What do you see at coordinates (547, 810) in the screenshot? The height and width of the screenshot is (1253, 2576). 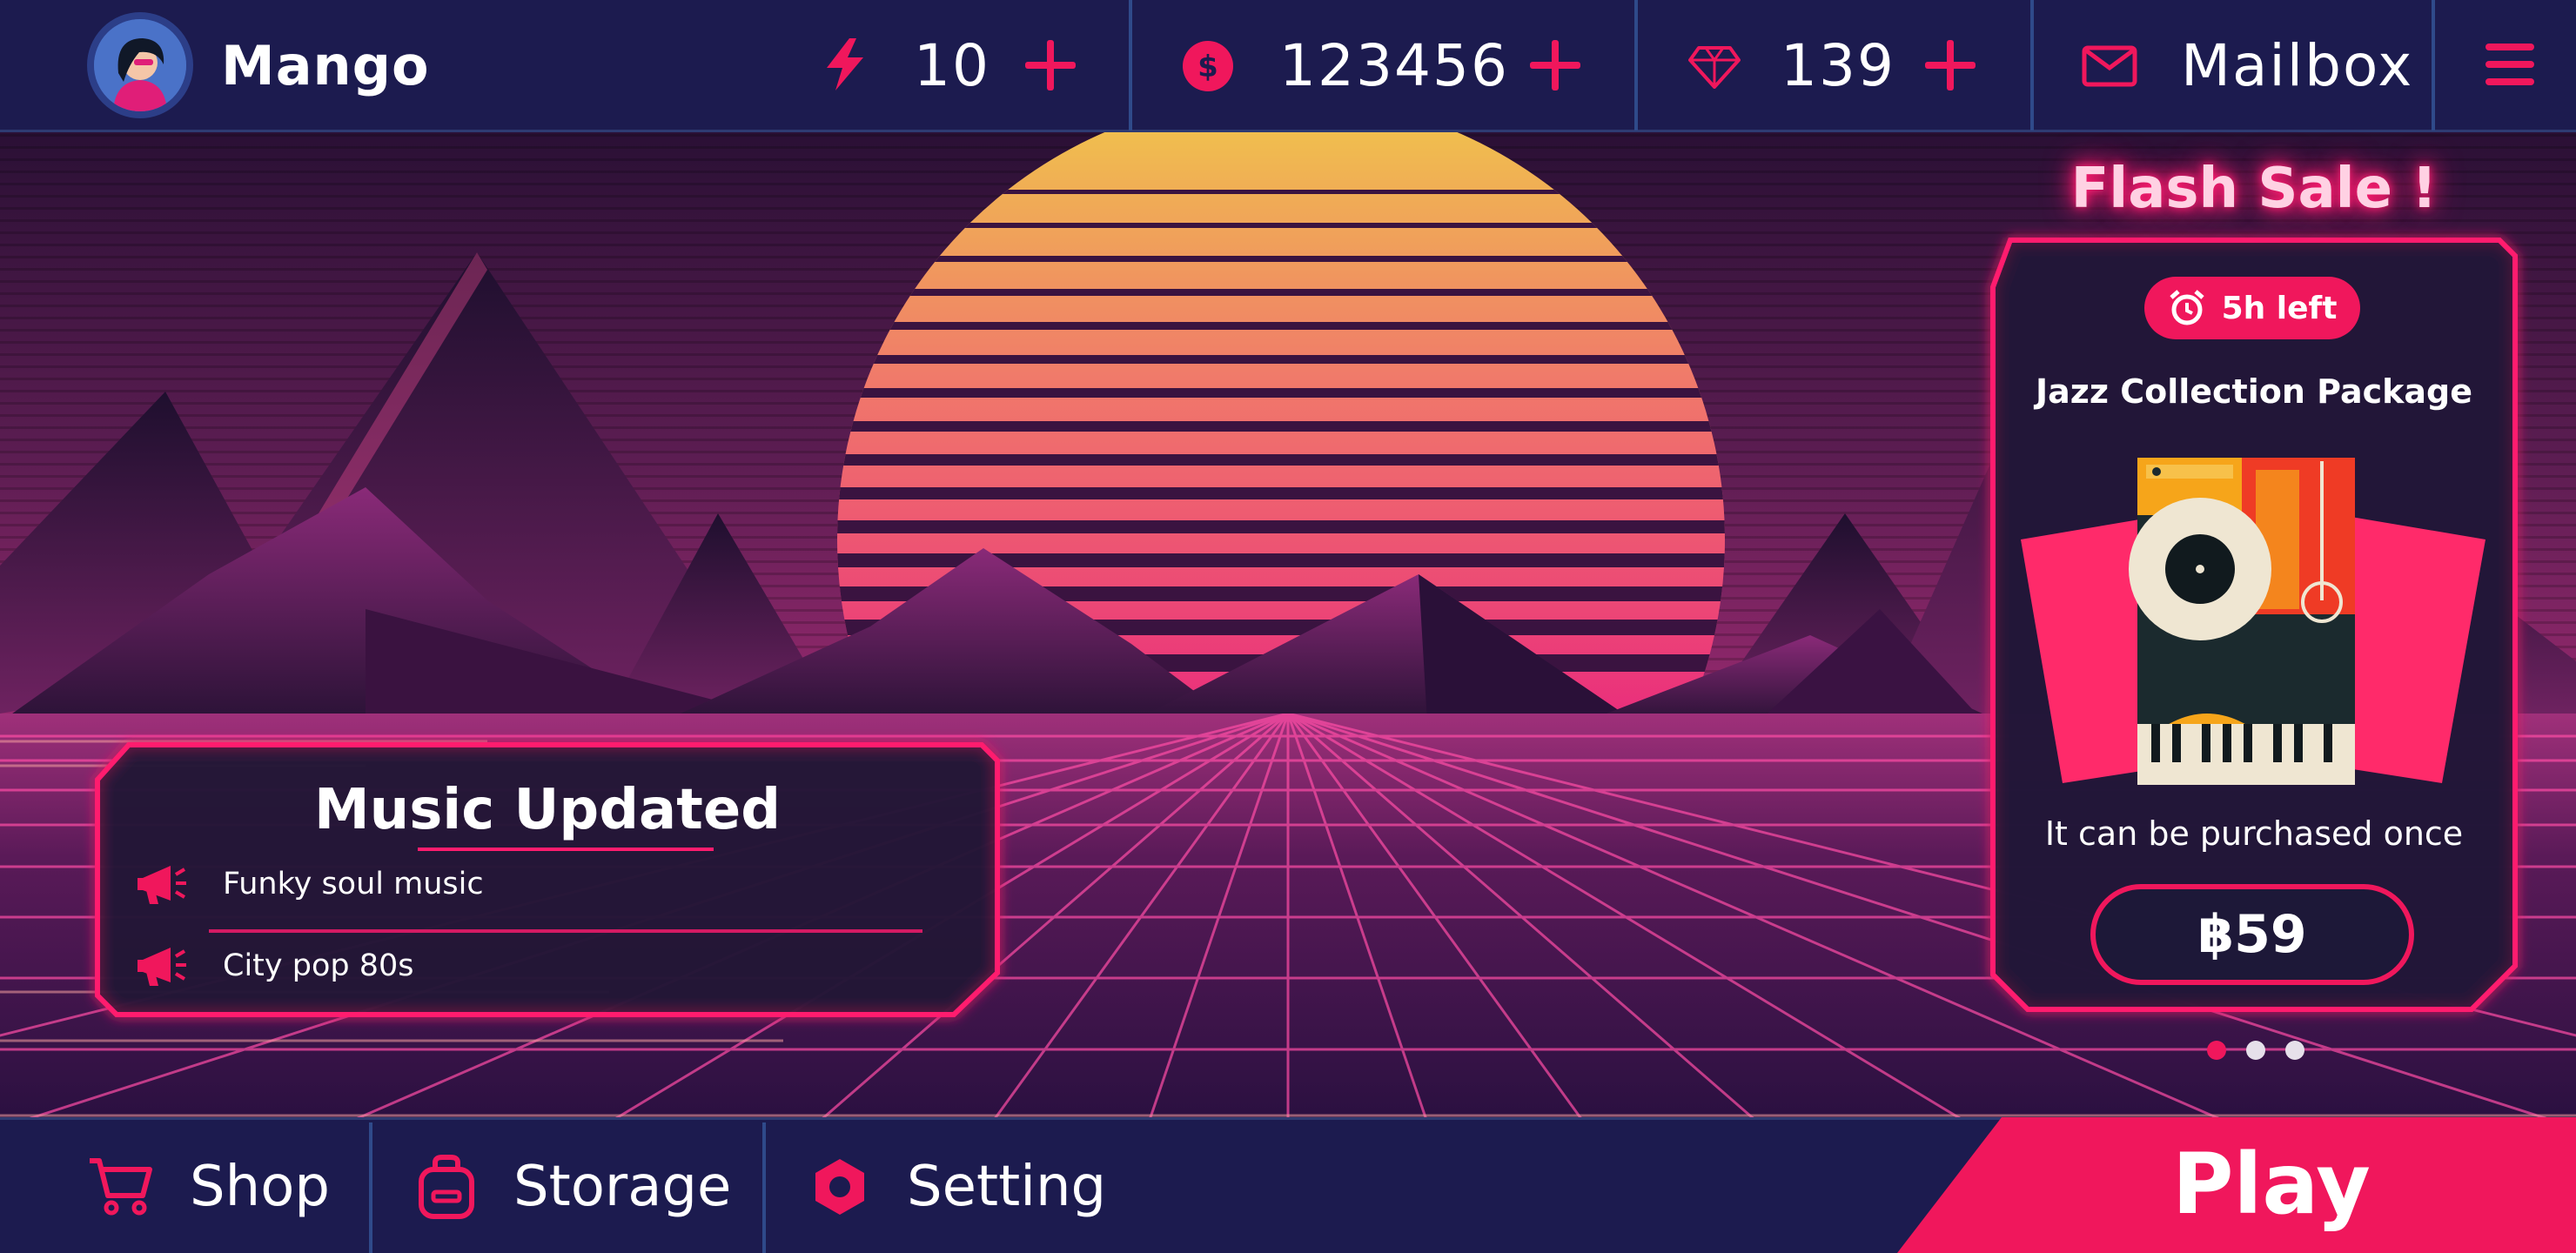 I see `music-update-title: Music Updated` at bounding box center [547, 810].